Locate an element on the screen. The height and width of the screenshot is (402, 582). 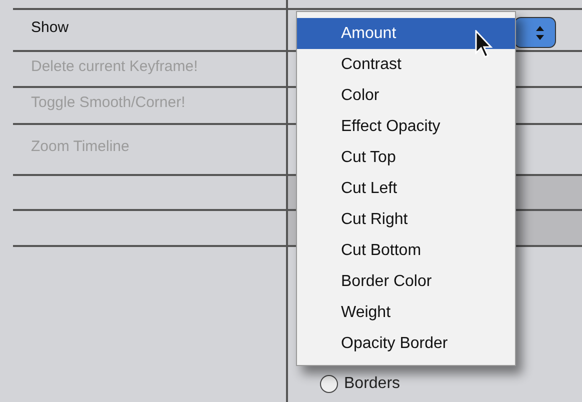
up-down-arrows-icon is located at coordinates (540, 32).